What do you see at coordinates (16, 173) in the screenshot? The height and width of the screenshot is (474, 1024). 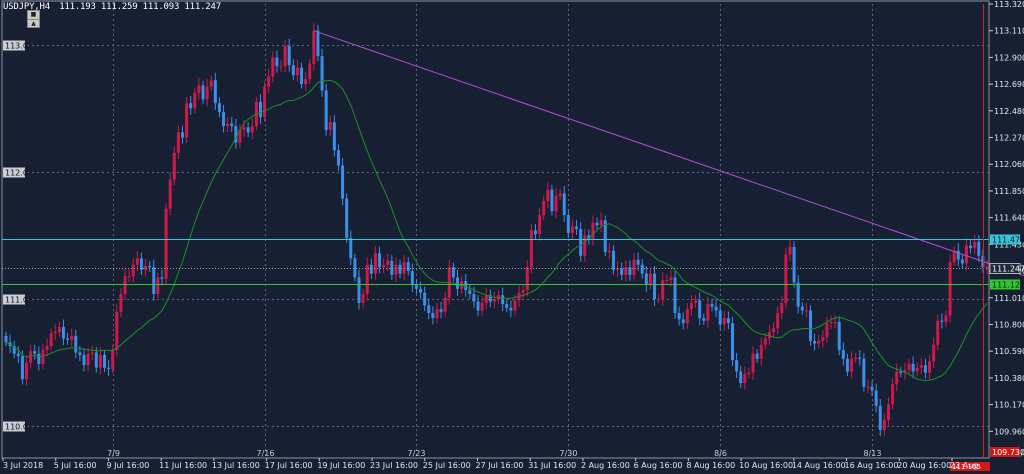 I see `left-level-label: 112.0` at bounding box center [16, 173].